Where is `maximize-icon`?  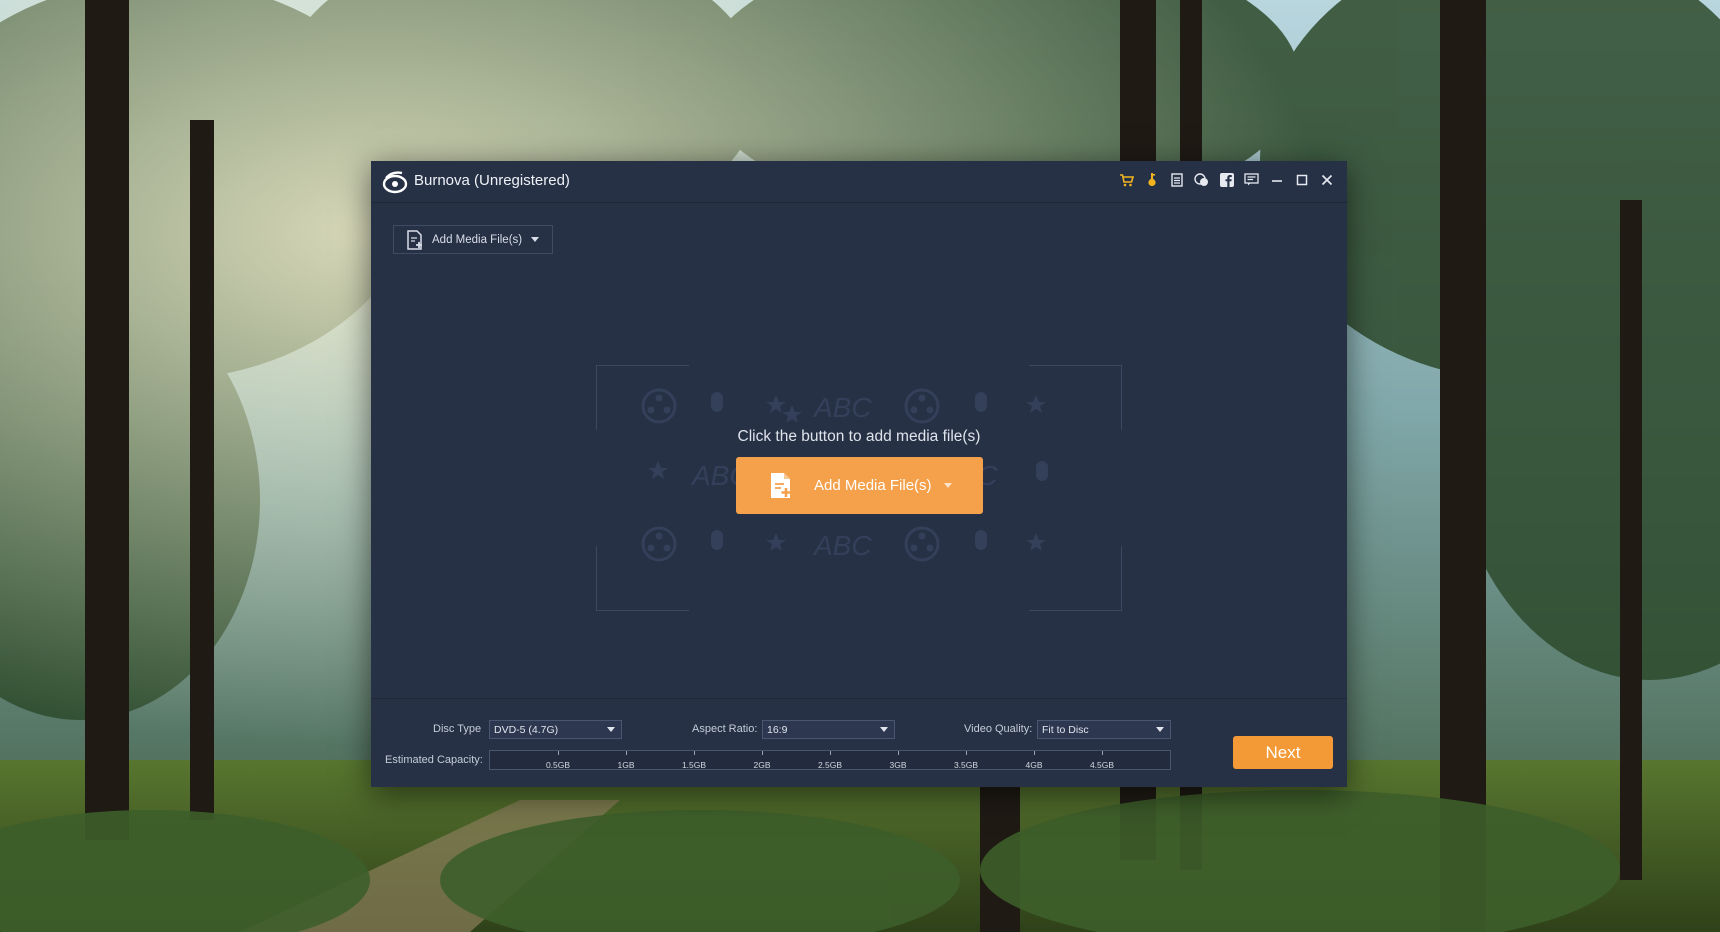
maximize-icon is located at coordinates (1301, 179).